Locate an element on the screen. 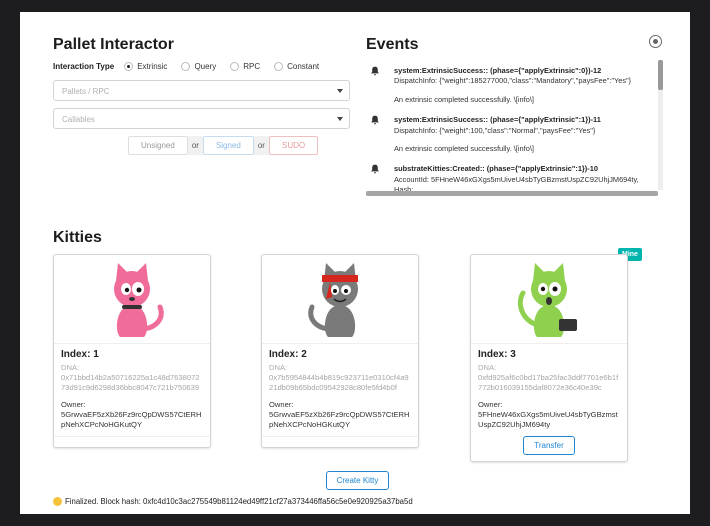  events-vertical-scrollbar is located at coordinates (660, 125).